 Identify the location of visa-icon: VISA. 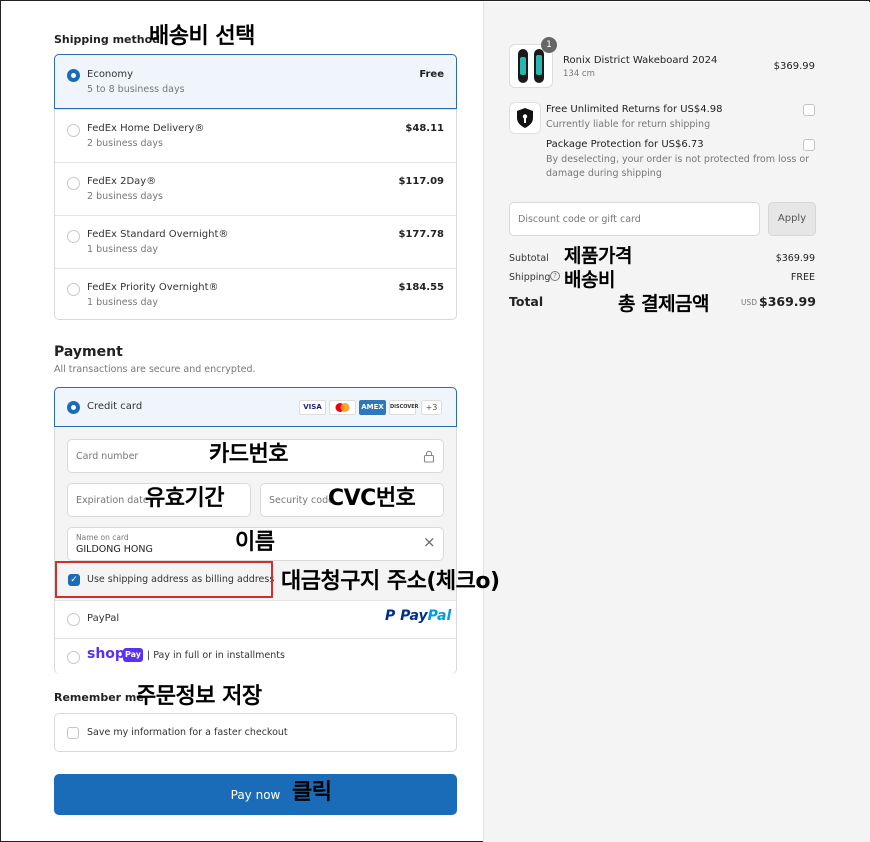
(312, 407).